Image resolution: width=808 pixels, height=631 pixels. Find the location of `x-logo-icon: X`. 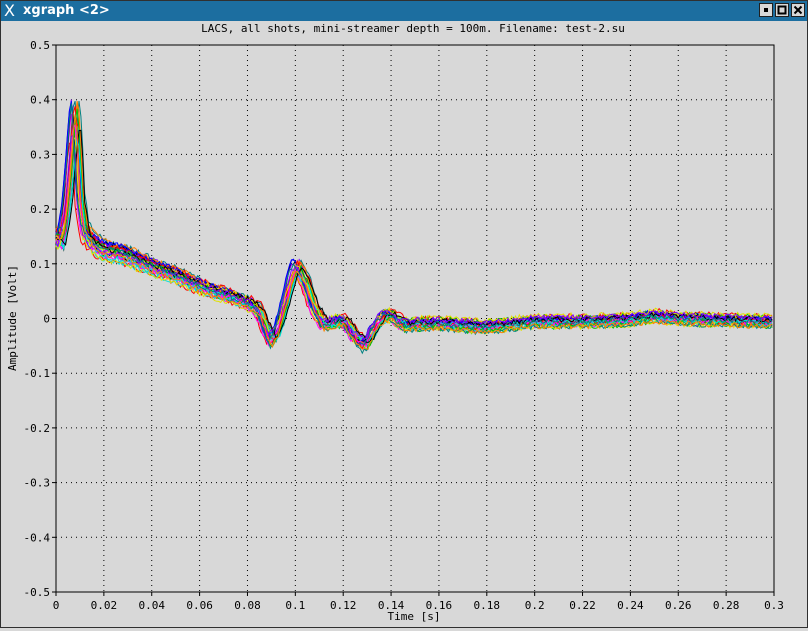

x-logo-icon: X is located at coordinates (9, 10).